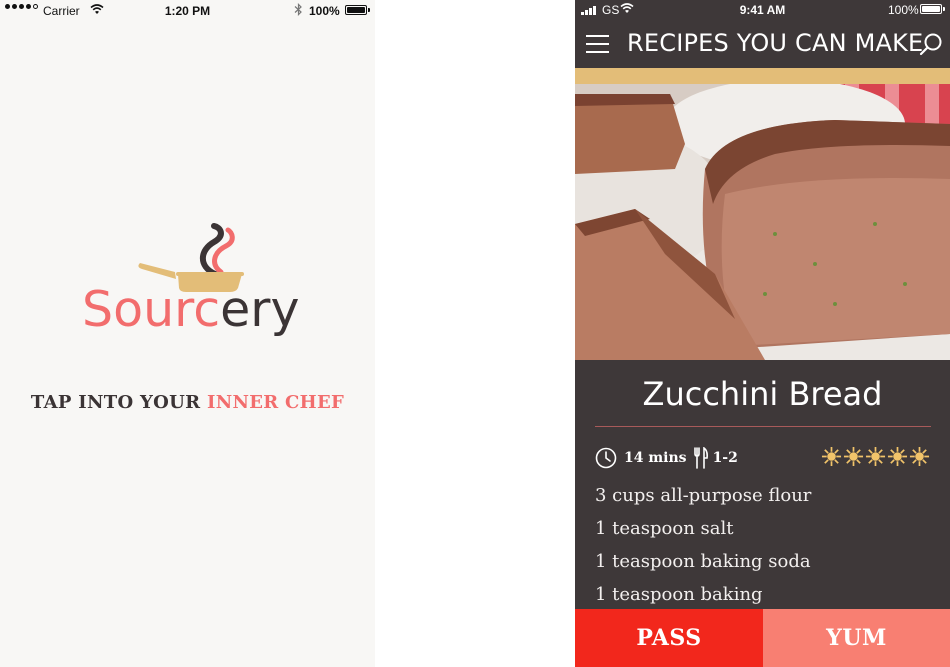 The height and width of the screenshot is (667, 950). I want to click on tagline: TAP INTO YOUR INNER CHEF, so click(187, 402).